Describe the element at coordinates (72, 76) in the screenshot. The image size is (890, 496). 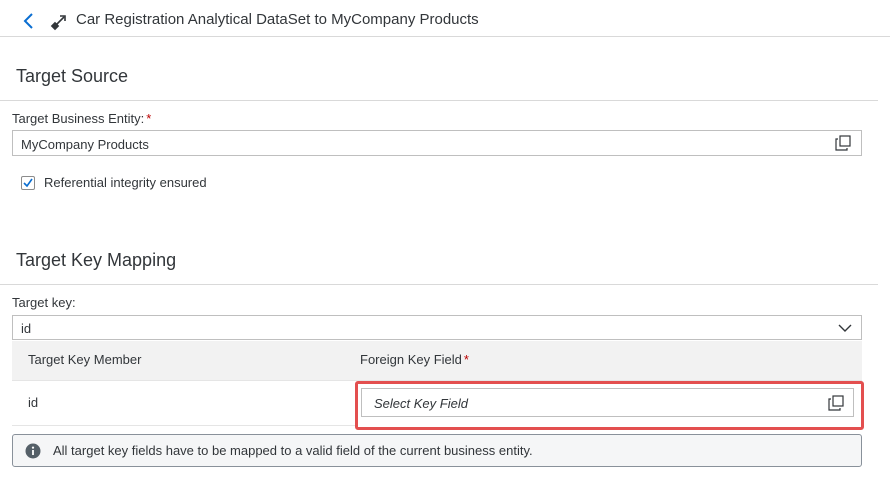
I see `section-title-target-source: Target Source` at that location.